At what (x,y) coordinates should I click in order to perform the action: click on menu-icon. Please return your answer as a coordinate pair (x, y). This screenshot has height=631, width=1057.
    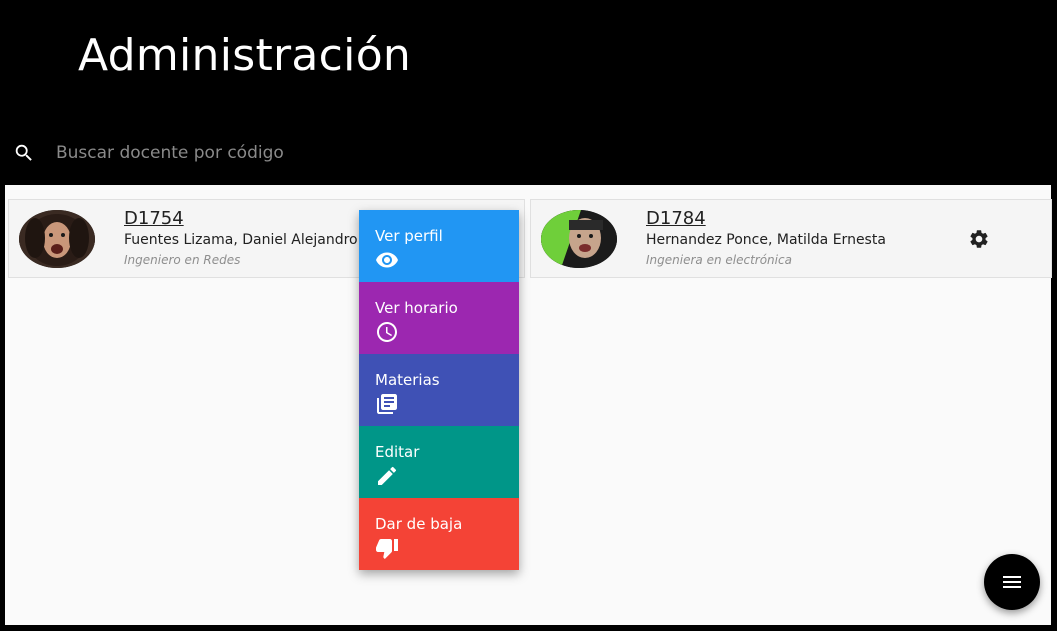
    Looking at the image, I should click on (1012, 582).